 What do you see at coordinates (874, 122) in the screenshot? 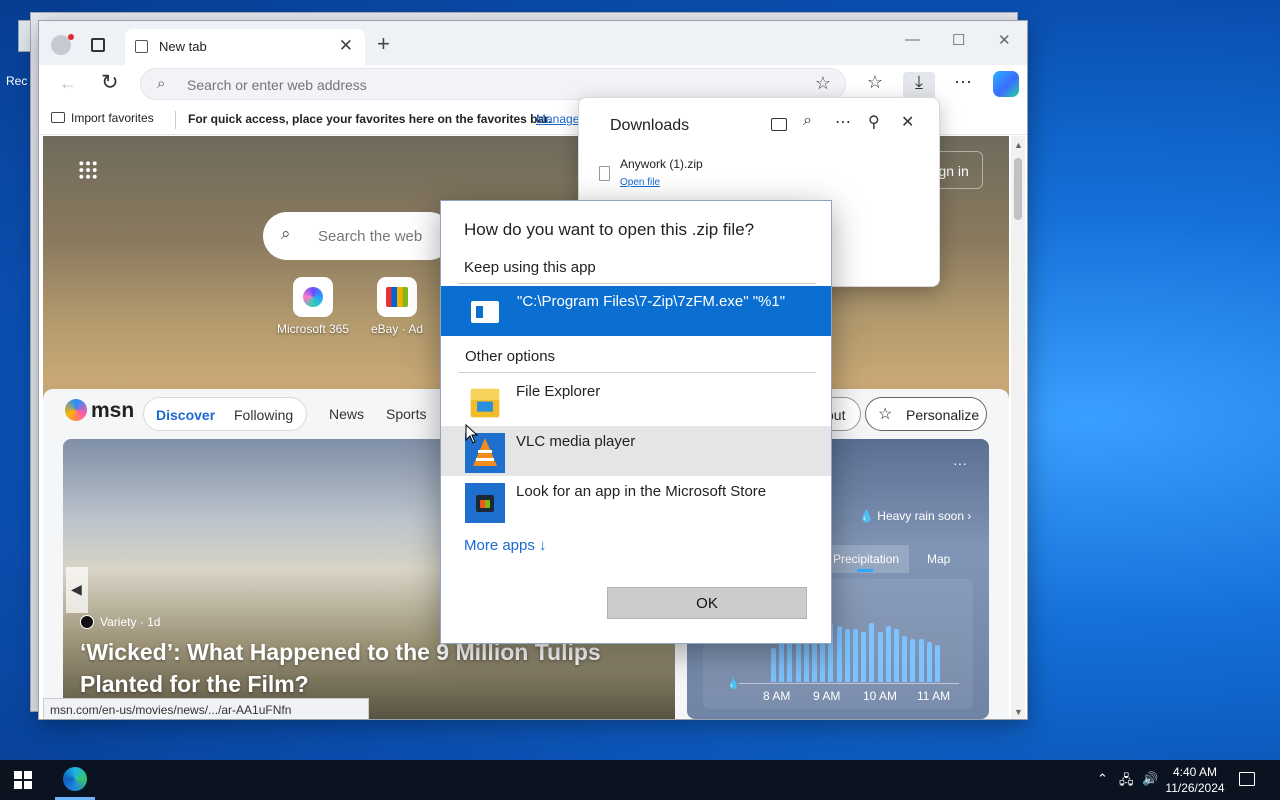
I see `pin-icon: ⚲` at bounding box center [874, 122].